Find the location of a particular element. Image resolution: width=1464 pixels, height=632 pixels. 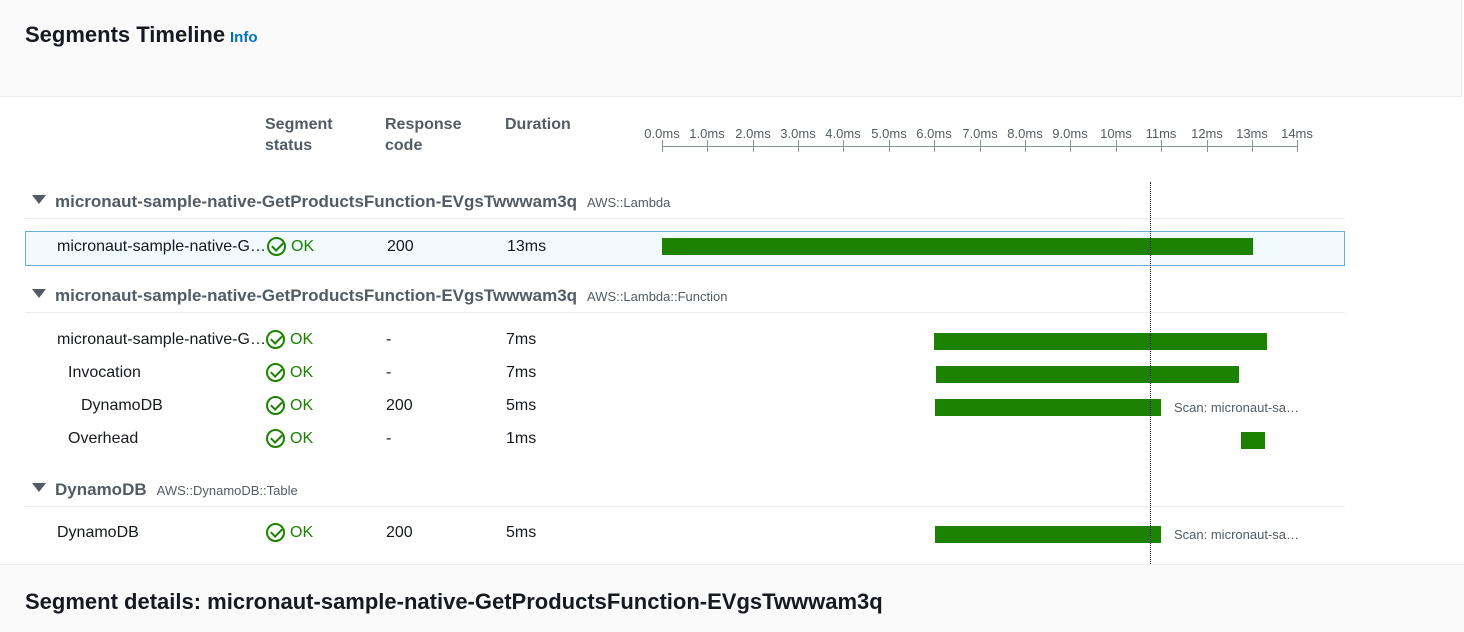

segment-status-header-line2: status is located at coordinates (289, 145).